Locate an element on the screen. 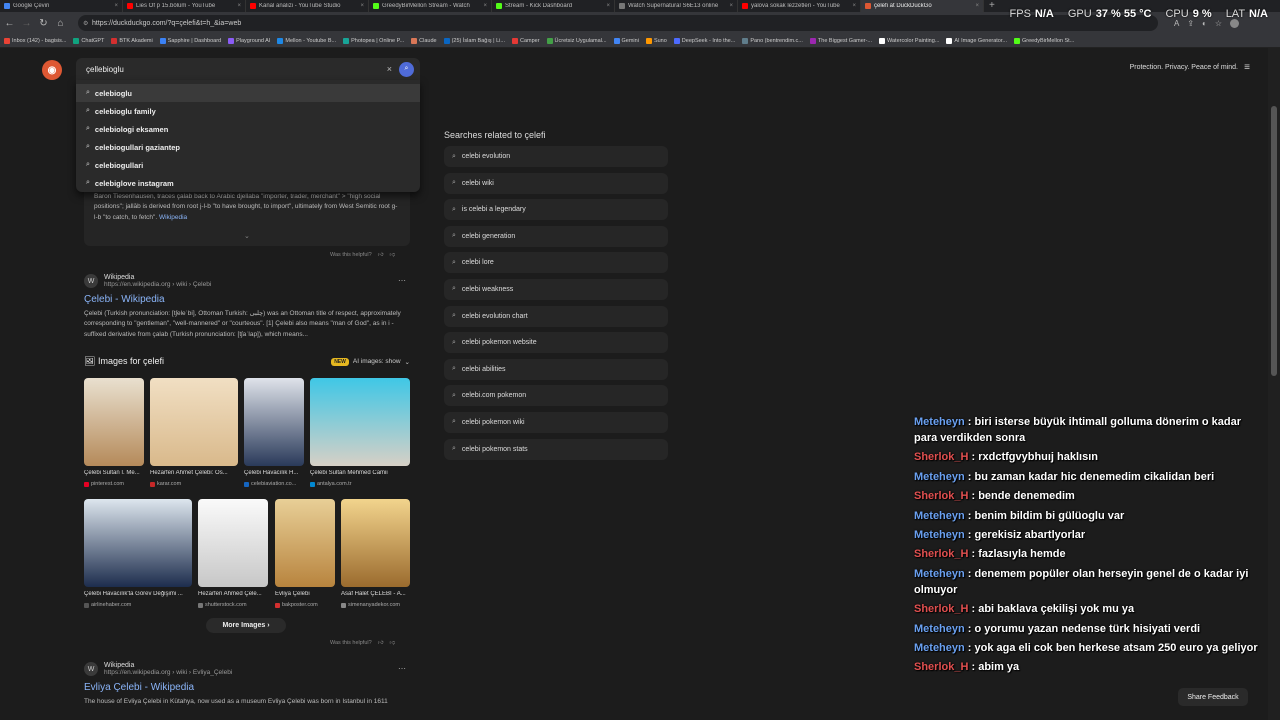  duckduckgo-logo: ◉ is located at coordinates (52, 70).